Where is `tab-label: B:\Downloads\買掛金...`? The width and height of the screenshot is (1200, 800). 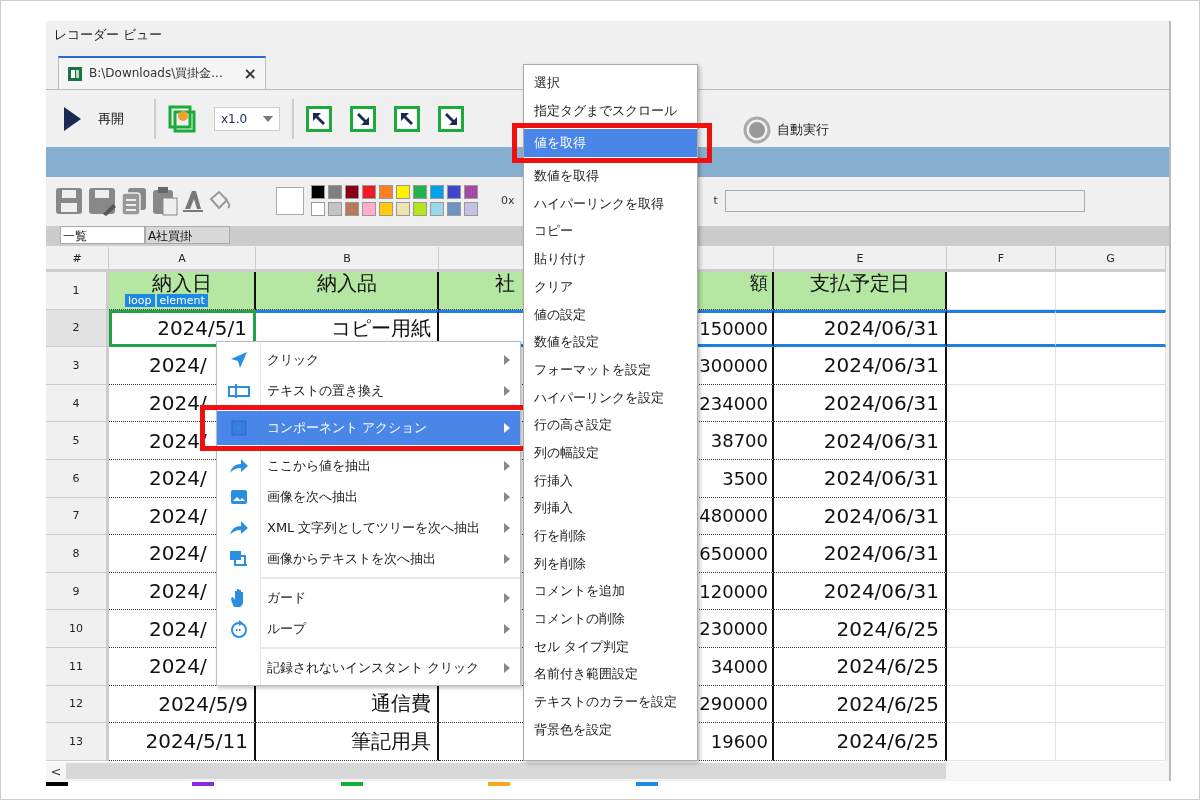 tab-label: B:\Downloads\買掛金... is located at coordinates (156, 73).